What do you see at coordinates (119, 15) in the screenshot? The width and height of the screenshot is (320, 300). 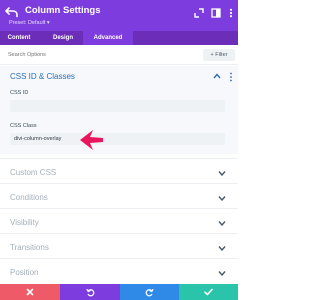 I see `settings-header: Column Settings Preset: Default ▾` at bounding box center [119, 15].